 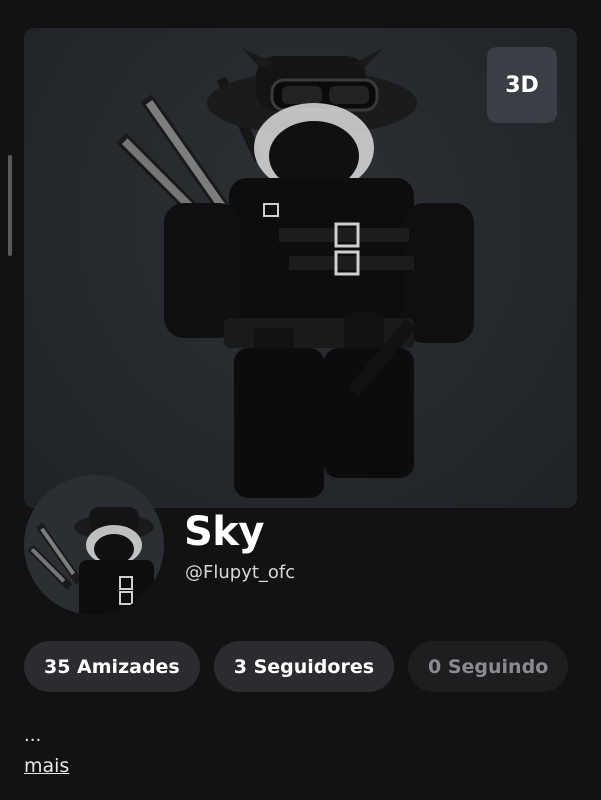 I want to click on avatar-headshot-icon, so click(x=94, y=545).